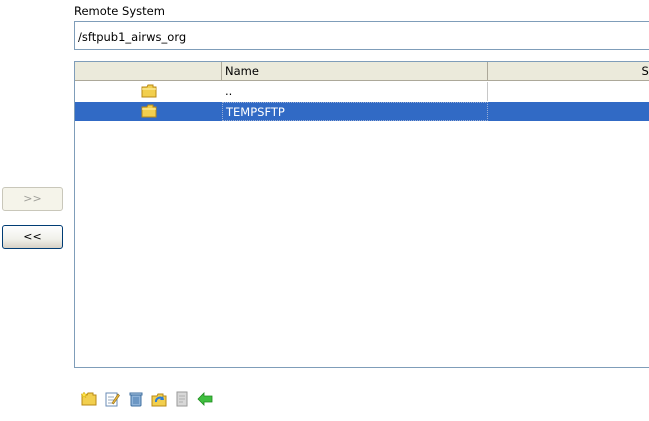 This screenshot has width=649, height=421. What do you see at coordinates (568, 71) in the screenshot?
I see `column-header-size: Si` at bounding box center [568, 71].